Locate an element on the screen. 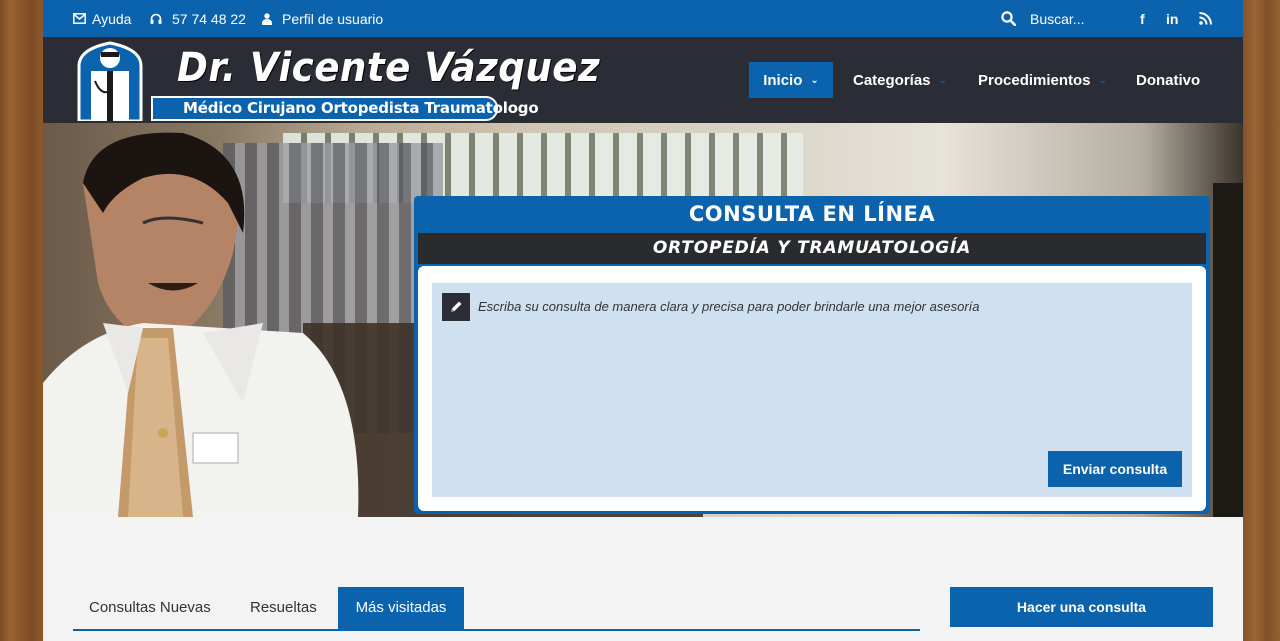 This screenshot has width=1280, height=641. nav-donativo-label: Donativo is located at coordinates (1168, 80).